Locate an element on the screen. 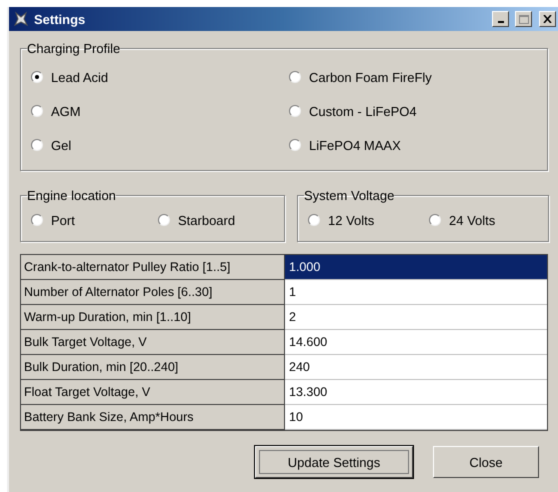 Image resolution: width=558 pixels, height=492 pixels. value-cell: 240 is located at coordinates (416, 367).